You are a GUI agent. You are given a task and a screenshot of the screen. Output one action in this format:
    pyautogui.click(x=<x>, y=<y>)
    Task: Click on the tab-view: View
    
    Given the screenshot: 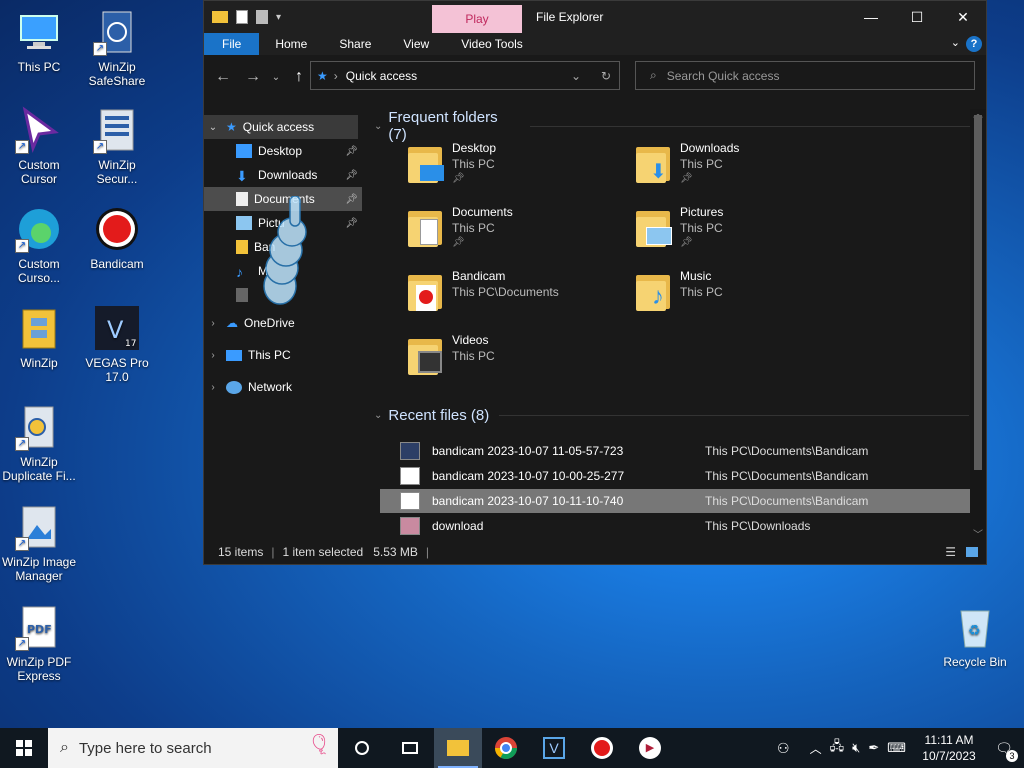 What is the action you would take?
    pyautogui.click(x=416, y=44)
    